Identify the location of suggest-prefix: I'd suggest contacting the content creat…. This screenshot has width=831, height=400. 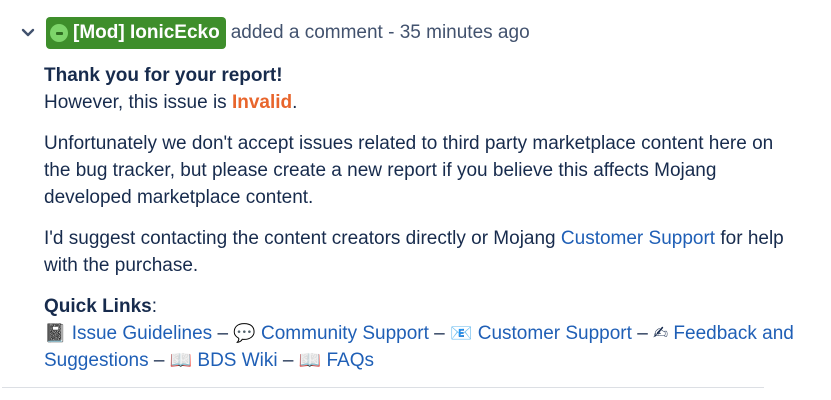
(302, 238).